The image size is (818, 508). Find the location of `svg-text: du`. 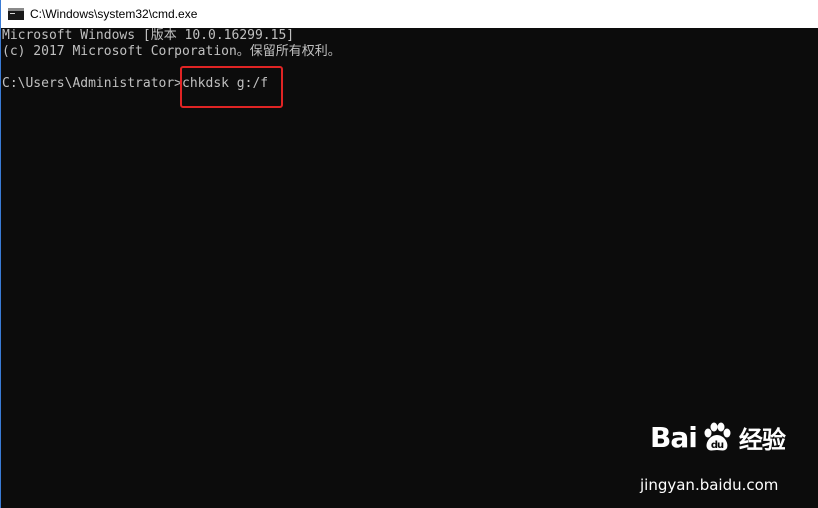

svg-text: du is located at coordinates (717, 445).